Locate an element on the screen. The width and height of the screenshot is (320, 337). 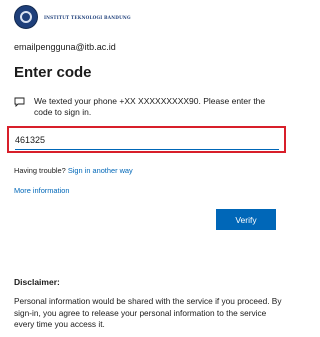
disclaimer-title: Disclaimer: is located at coordinates (37, 282).